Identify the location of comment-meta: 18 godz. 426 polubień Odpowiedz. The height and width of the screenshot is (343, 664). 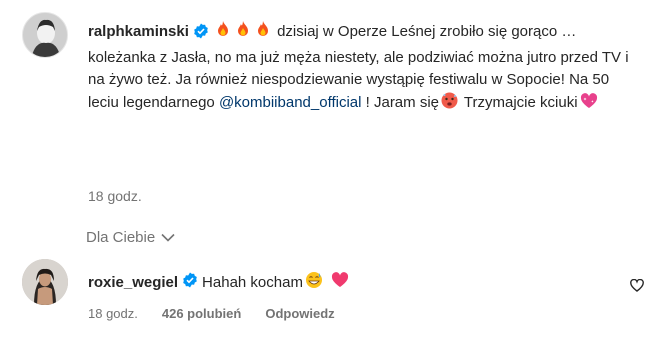
(211, 313).